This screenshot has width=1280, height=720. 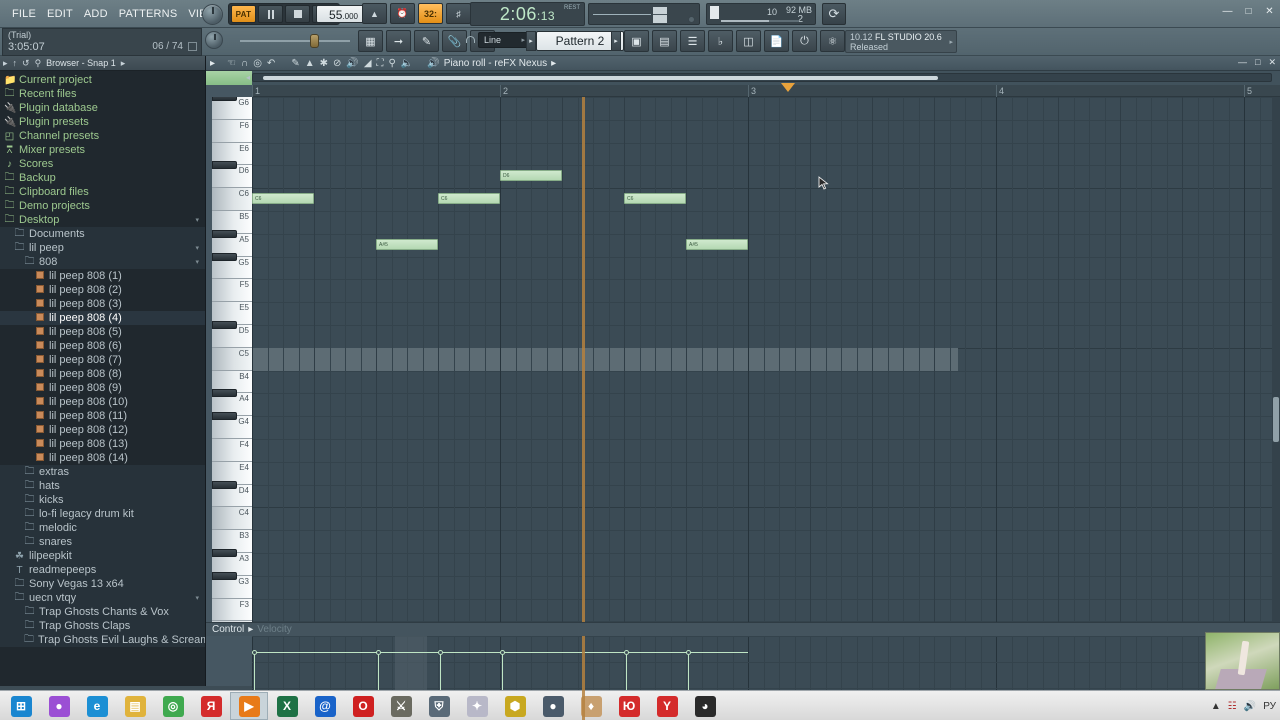 What do you see at coordinates (102, 584) in the screenshot?
I see `browser-item: 🗀 Sony Vegas 13 x64` at bounding box center [102, 584].